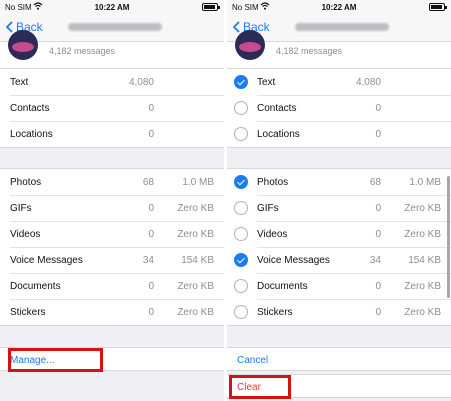  Describe the element at coordinates (448, 237) in the screenshot. I see `scrollbar` at that location.